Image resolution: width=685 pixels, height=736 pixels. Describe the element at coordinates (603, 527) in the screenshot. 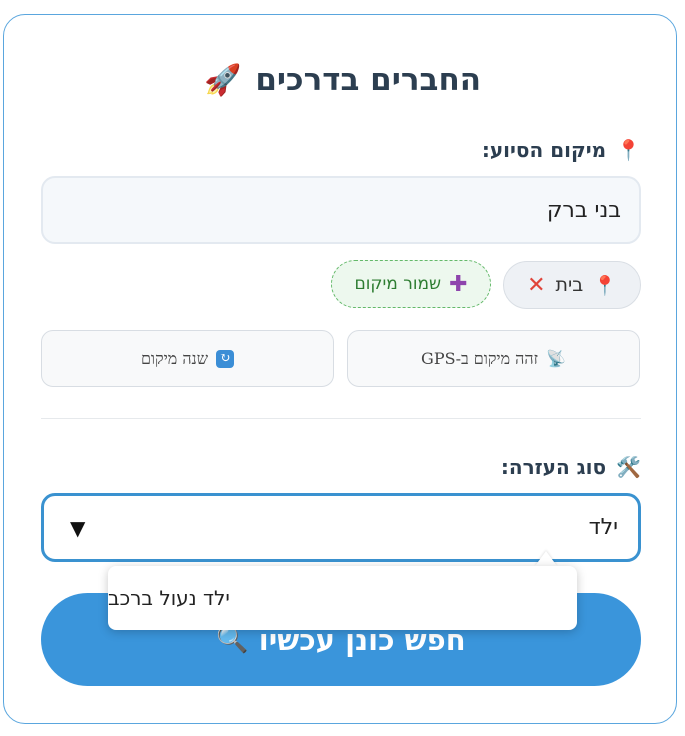

I see `help-type-selected: ילד` at that location.